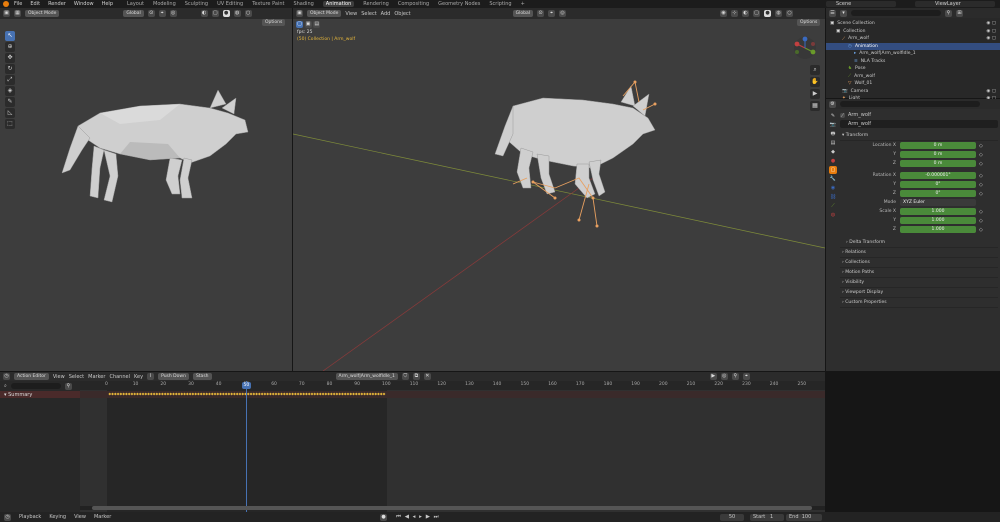 This screenshot has width=1000, height=522. I want to click on physics-tab-icon: ◉, so click(833, 188).